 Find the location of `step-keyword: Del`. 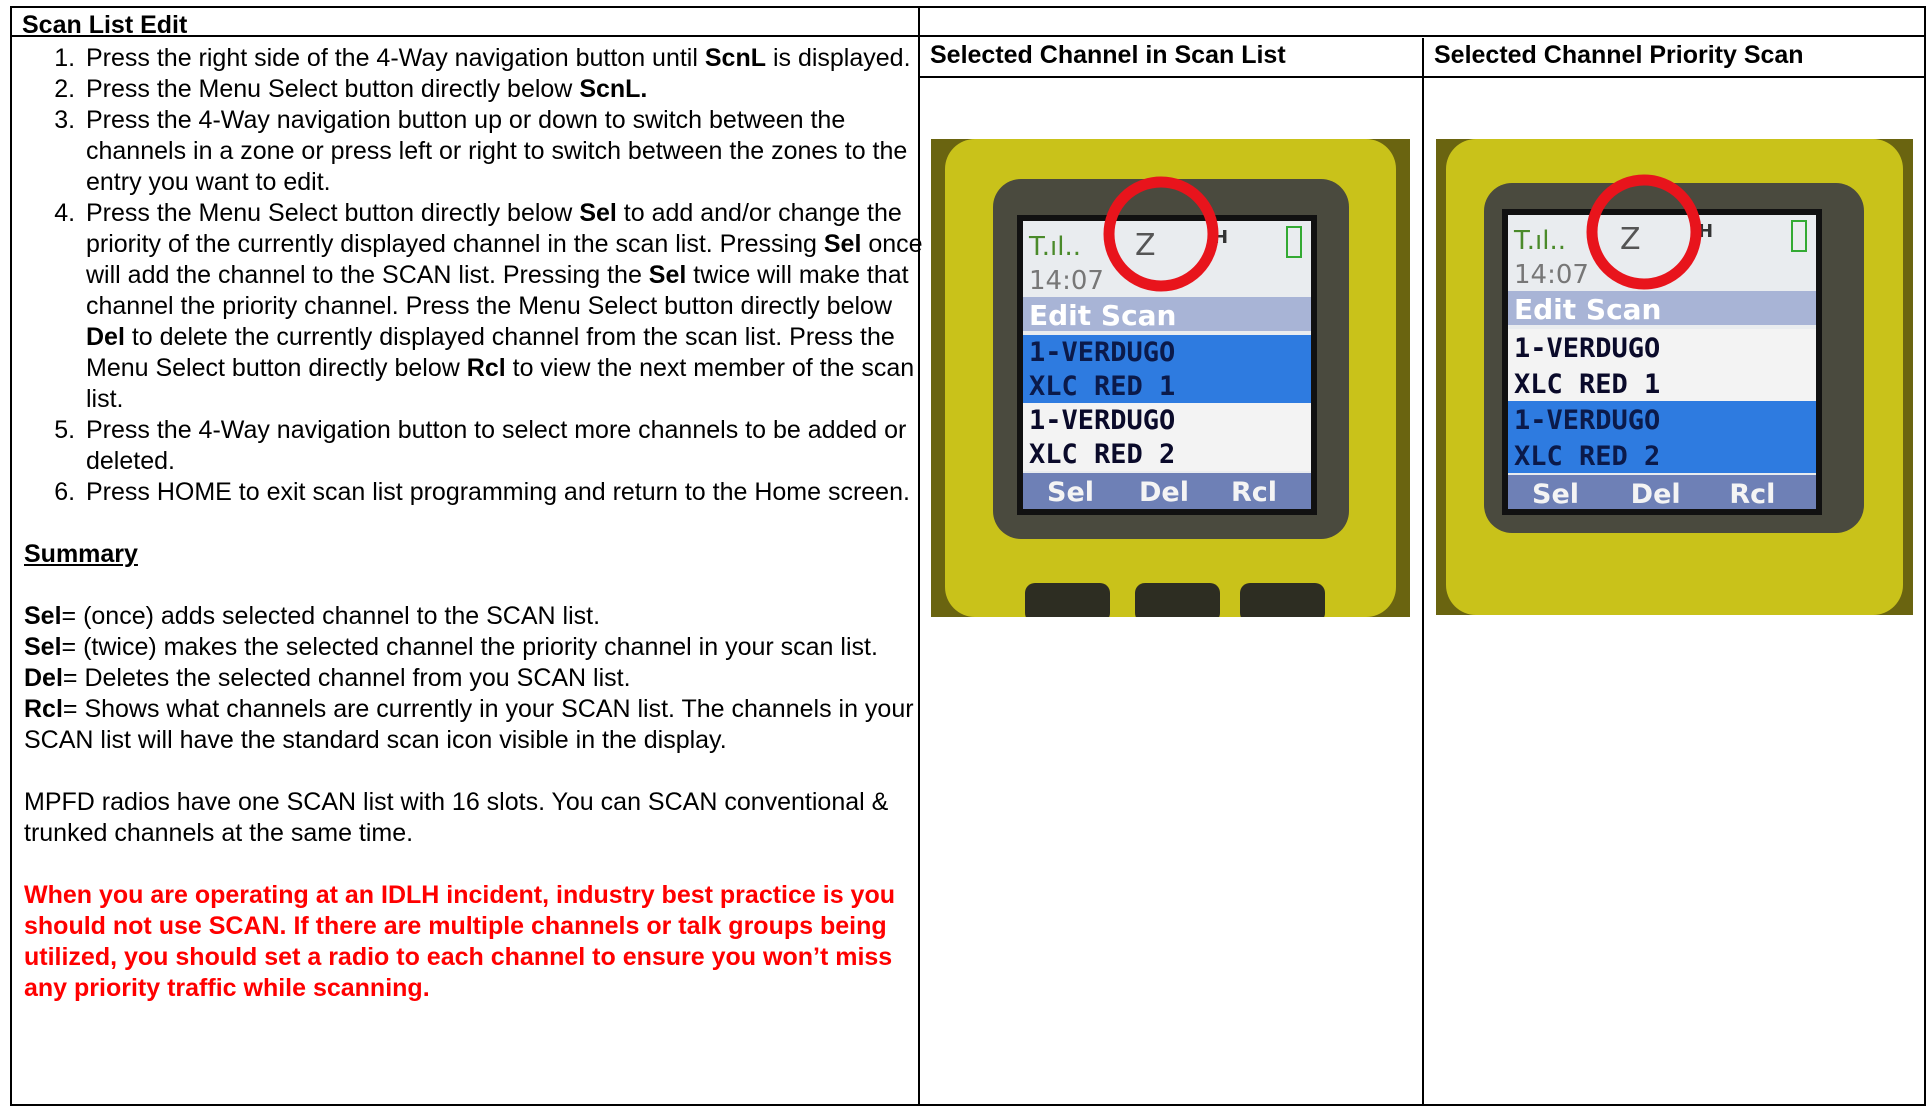

step-keyword: Del is located at coordinates (105, 337).